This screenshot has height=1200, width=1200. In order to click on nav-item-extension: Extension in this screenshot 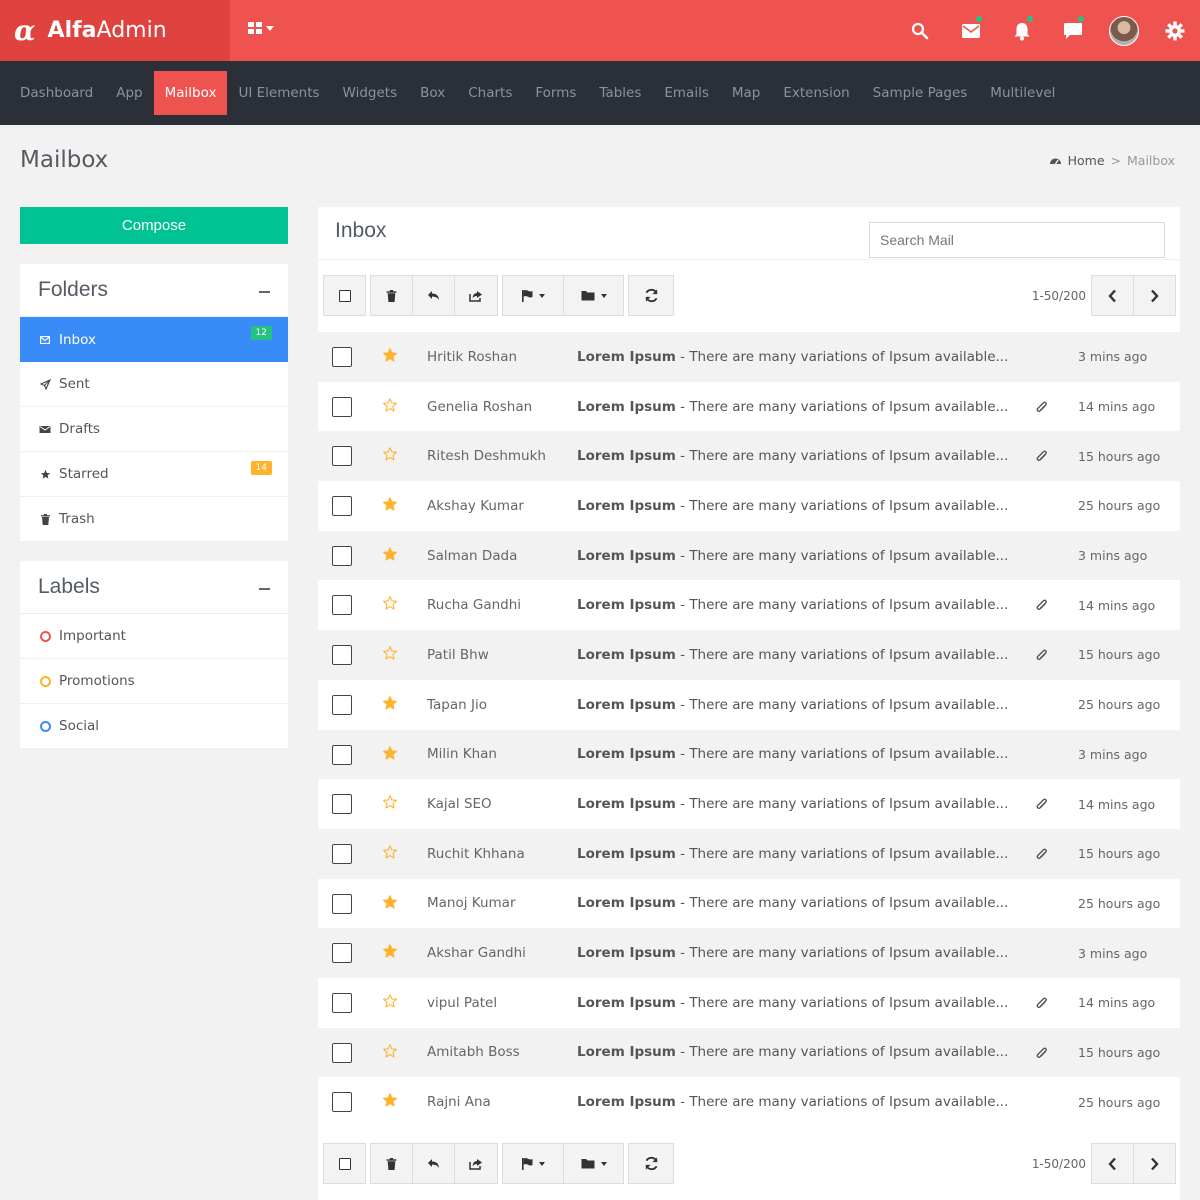, I will do `click(816, 93)`.